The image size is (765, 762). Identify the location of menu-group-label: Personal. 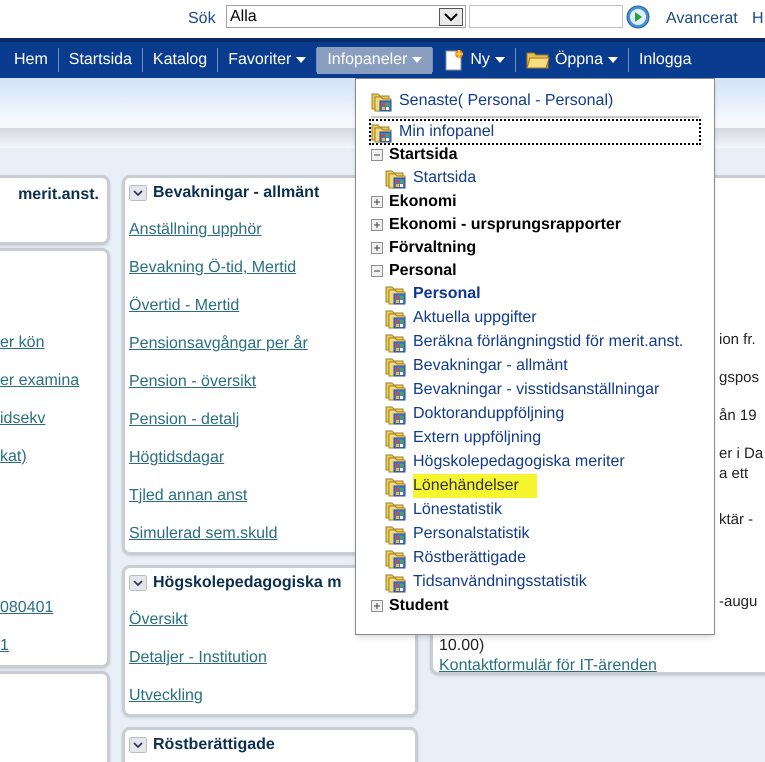
(423, 270).